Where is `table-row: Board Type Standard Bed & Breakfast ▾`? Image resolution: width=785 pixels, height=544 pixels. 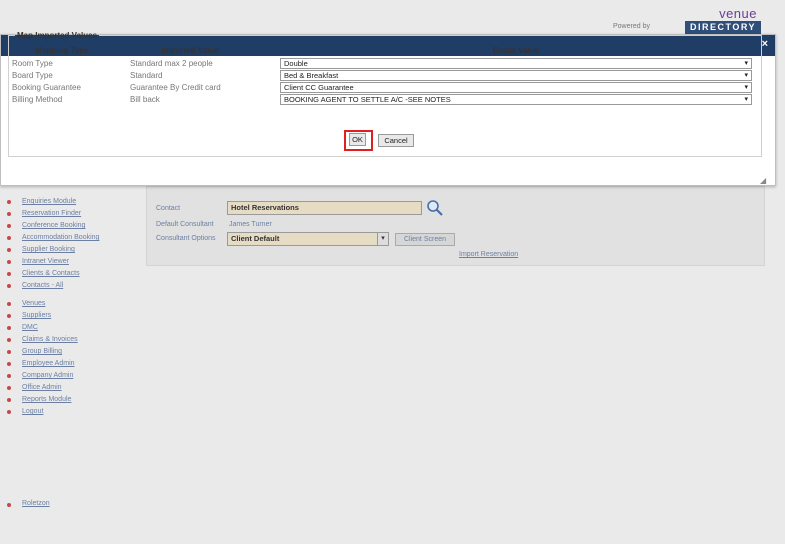
table-row: Board Type Standard Bed & Breakfast ▾ is located at coordinates (383, 76).